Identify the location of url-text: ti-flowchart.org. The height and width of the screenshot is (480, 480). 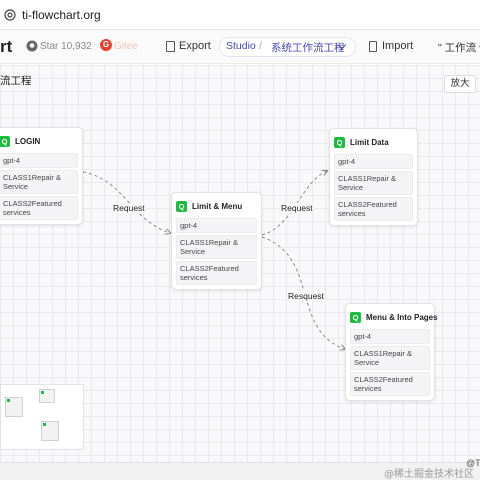
(61, 15).